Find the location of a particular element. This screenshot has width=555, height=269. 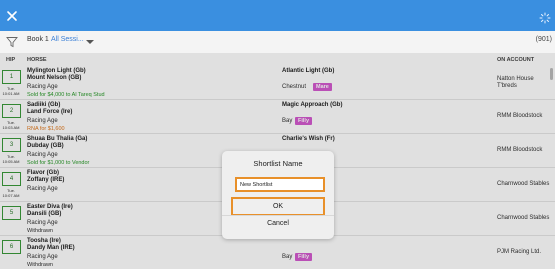

result-count: (901) is located at coordinates (543, 39).